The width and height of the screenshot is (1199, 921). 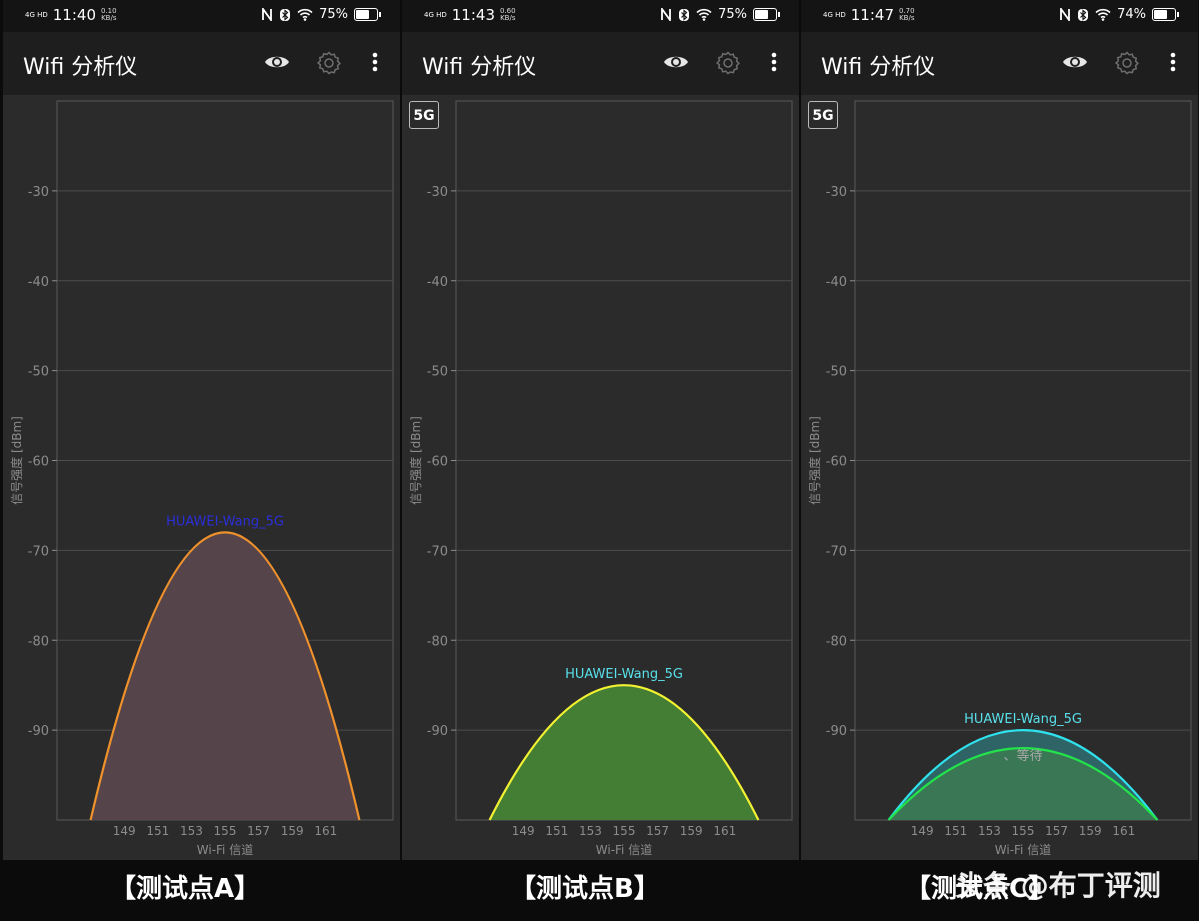 I want to click on network-speed: 0.60 KB/s, so click(x=508, y=15).